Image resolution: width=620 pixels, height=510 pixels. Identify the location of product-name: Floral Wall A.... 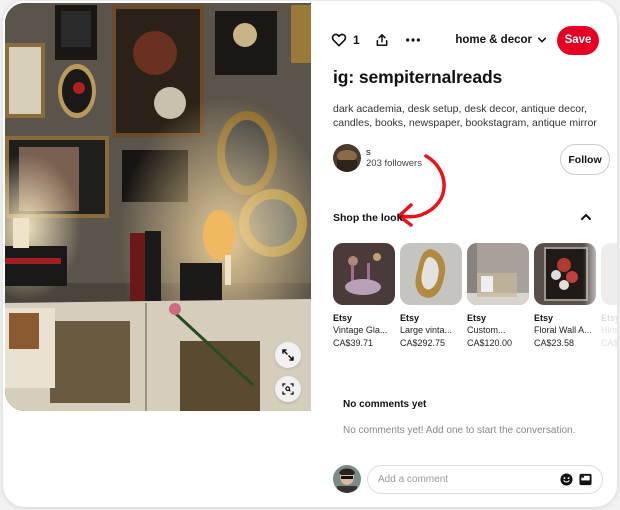
(563, 330).